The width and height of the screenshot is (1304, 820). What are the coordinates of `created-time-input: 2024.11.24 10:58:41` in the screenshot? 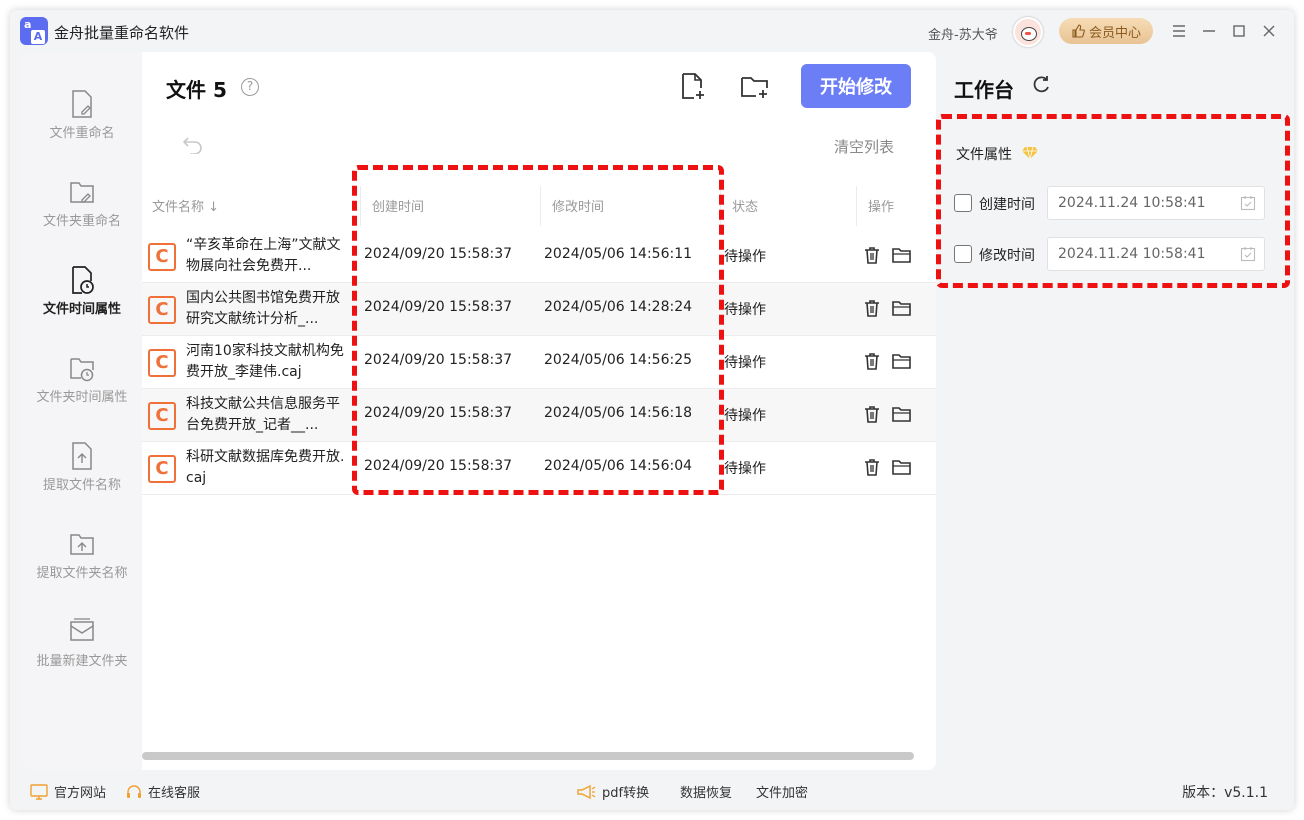 It's located at (1156, 203).